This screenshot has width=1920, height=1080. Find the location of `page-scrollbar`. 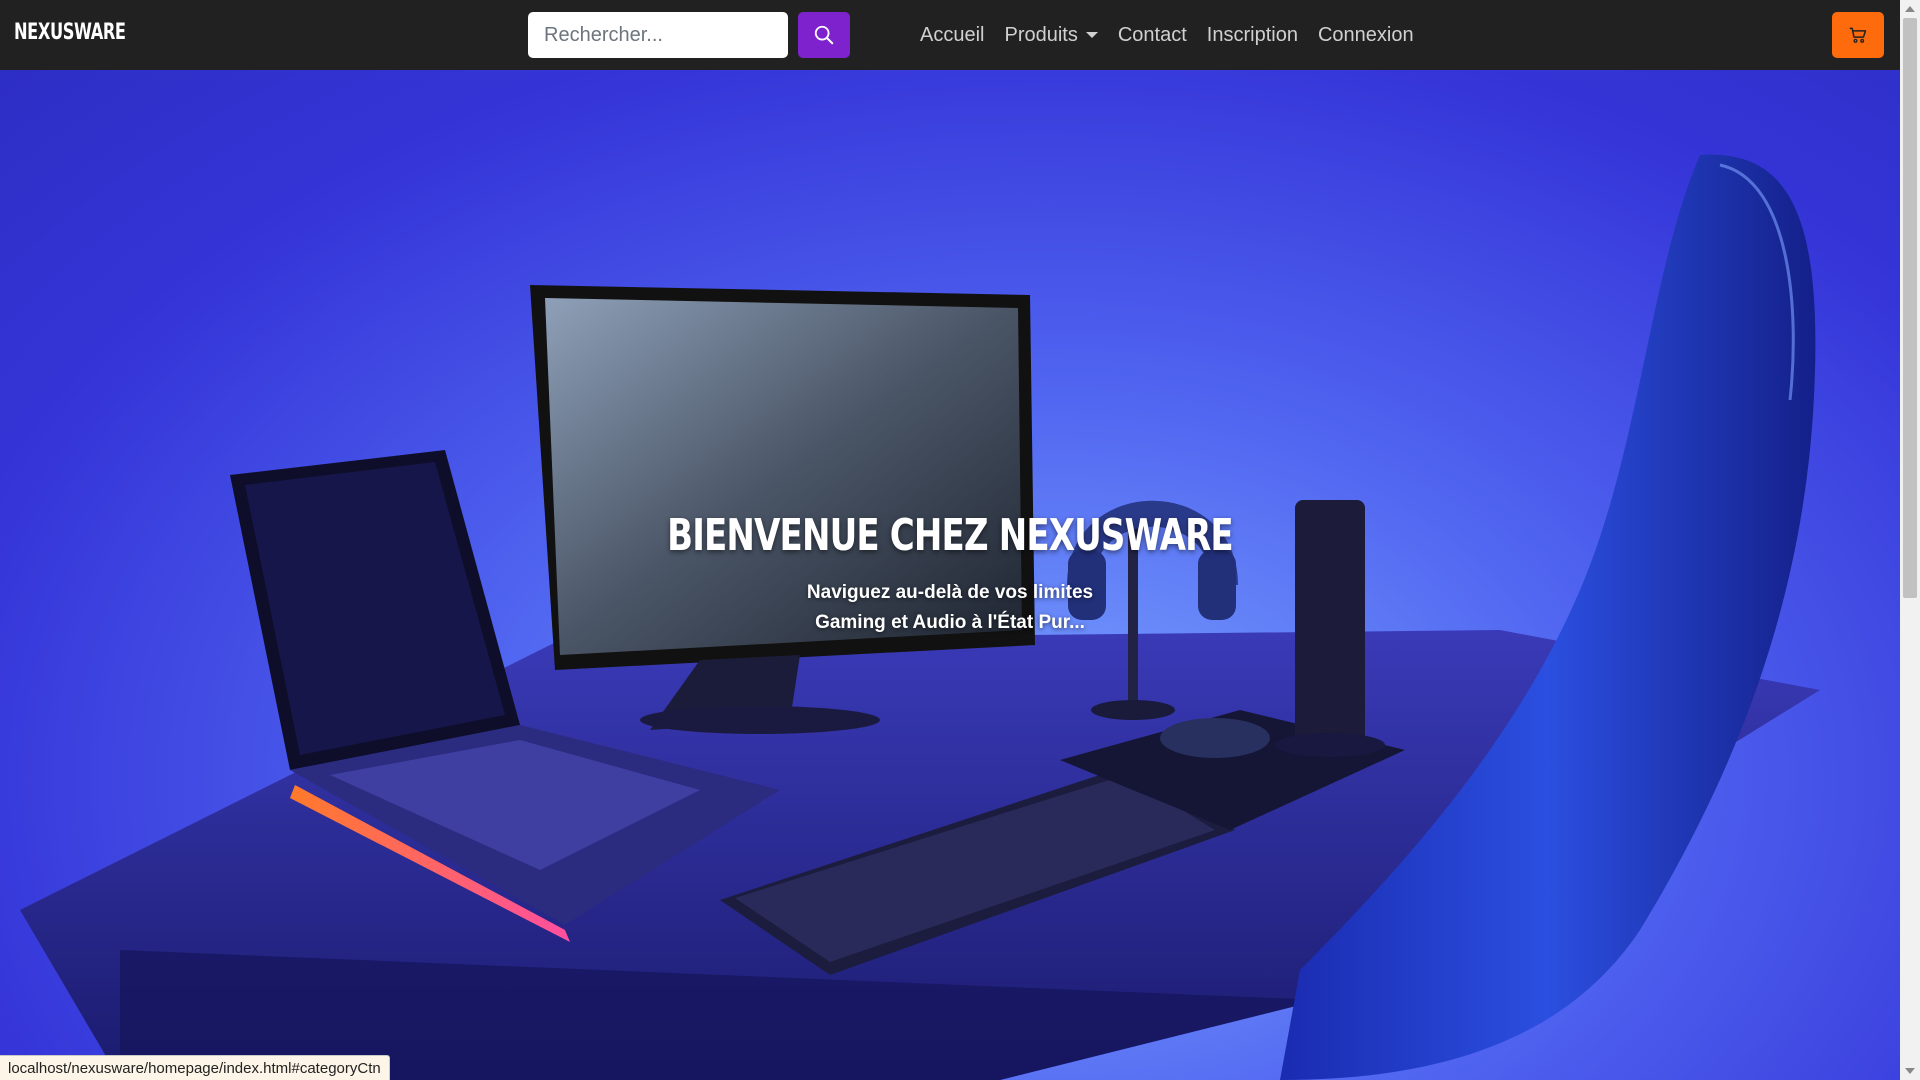

page-scrollbar is located at coordinates (1910, 540).